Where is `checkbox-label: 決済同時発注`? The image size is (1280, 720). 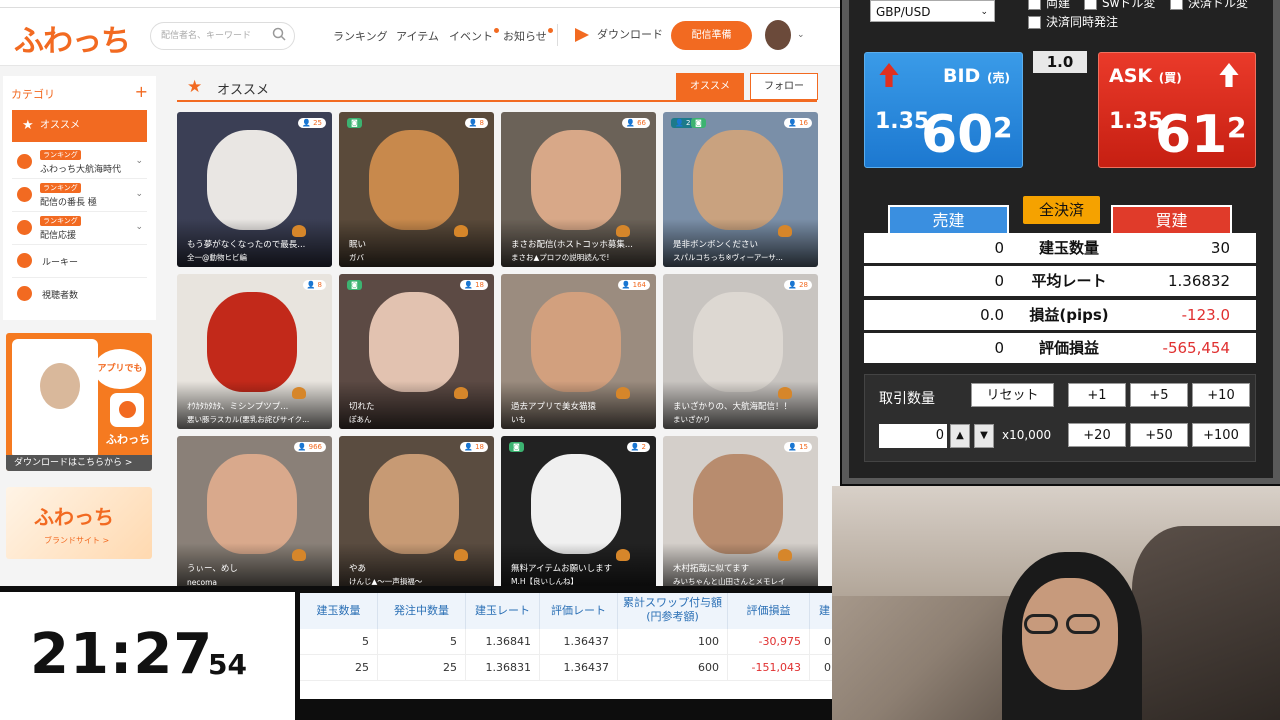
checkbox-label: 決済同時発注 is located at coordinates (1082, 22).